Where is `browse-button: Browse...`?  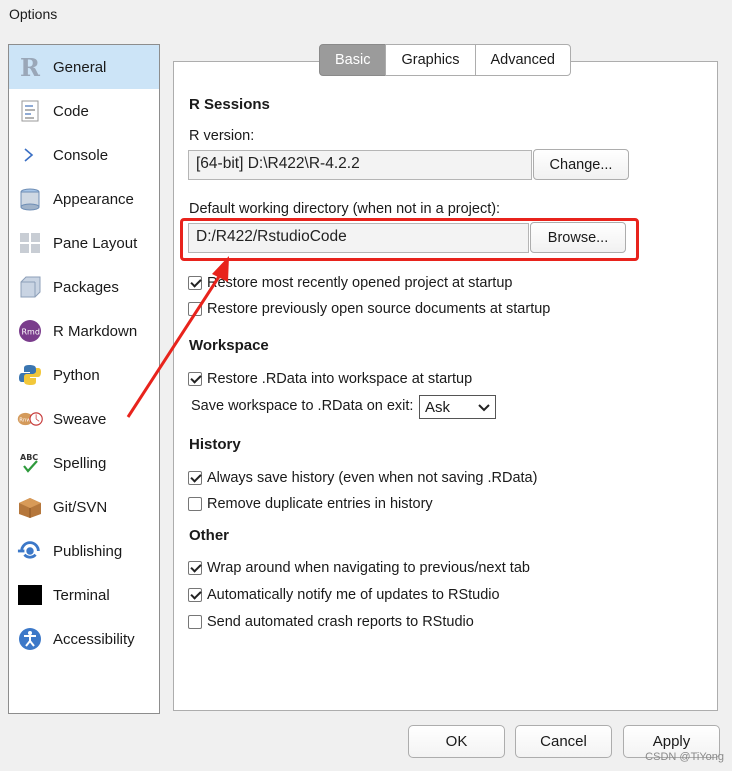
browse-button: Browse... is located at coordinates (578, 237).